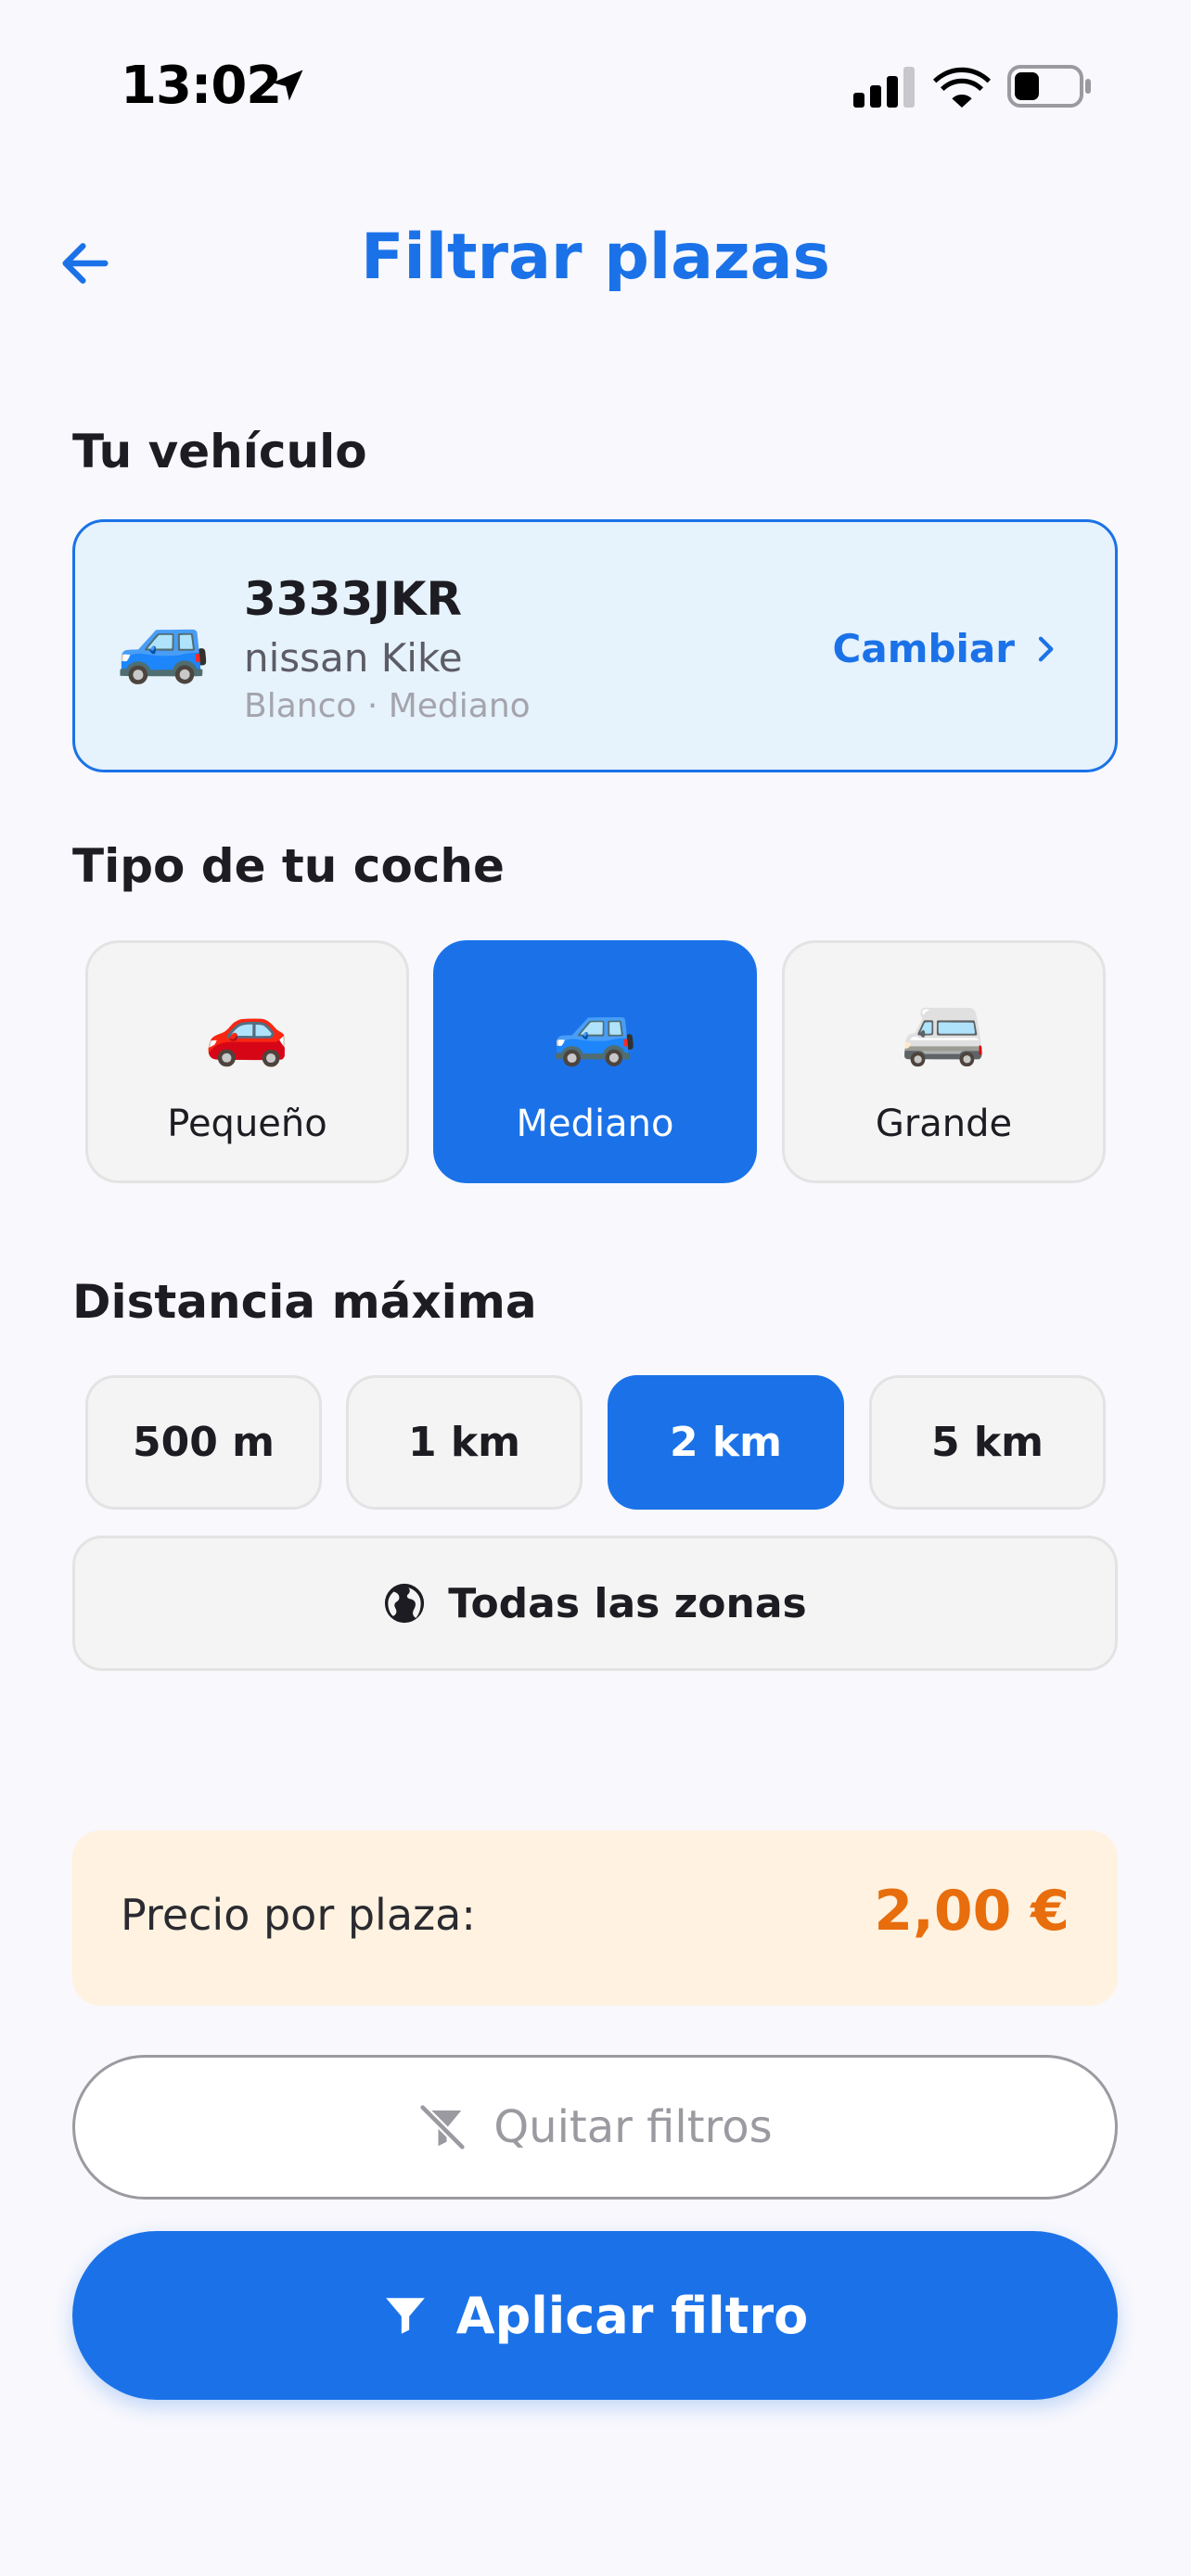 The width and height of the screenshot is (1191, 2576). Describe the element at coordinates (405, 1604) in the screenshot. I see `globe-icon` at that location.